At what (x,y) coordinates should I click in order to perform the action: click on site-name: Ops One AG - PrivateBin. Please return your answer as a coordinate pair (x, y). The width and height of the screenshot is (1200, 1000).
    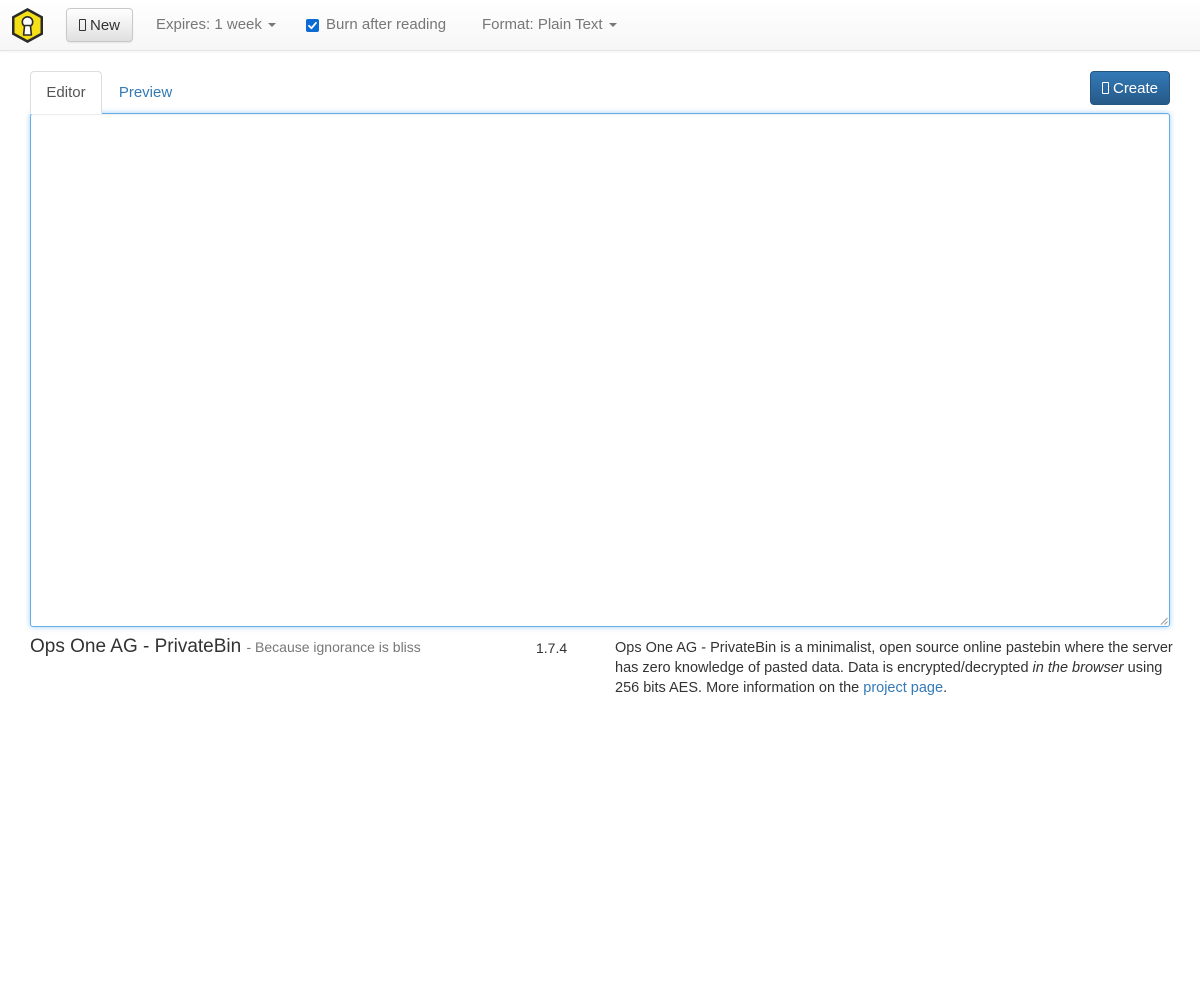
    Looking at the image, I should click on (136, 646).